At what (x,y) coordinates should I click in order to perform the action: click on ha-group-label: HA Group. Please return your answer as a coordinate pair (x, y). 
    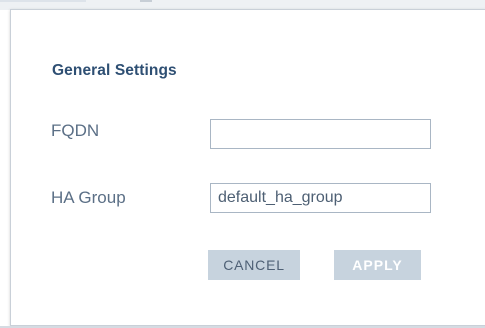
    Looking at the image, I should click on (88, 197).